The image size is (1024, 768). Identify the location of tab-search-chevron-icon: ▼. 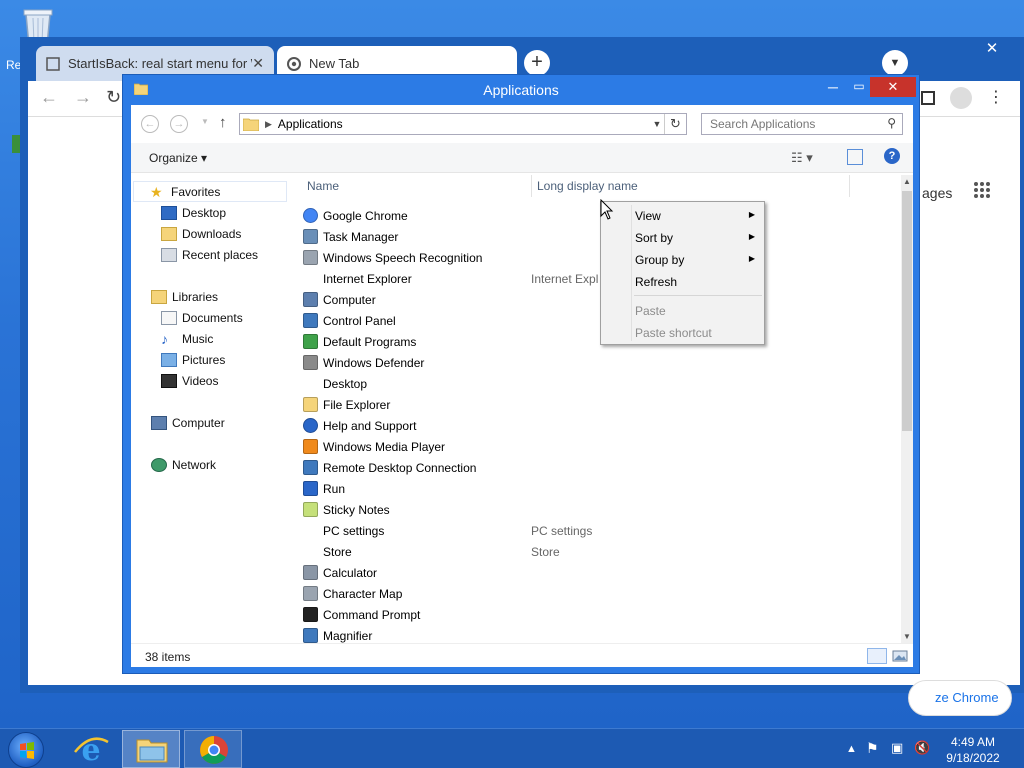
(895, 63).